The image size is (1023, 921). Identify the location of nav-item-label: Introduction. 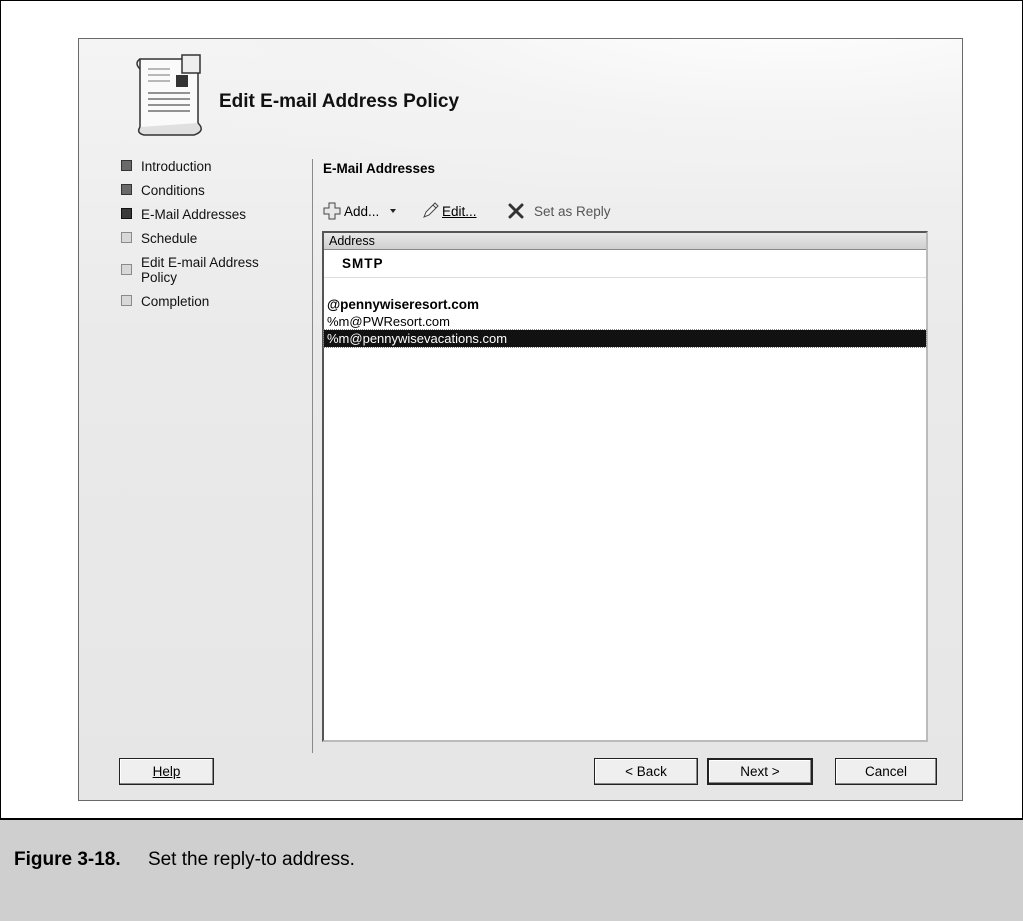
(176, 166).